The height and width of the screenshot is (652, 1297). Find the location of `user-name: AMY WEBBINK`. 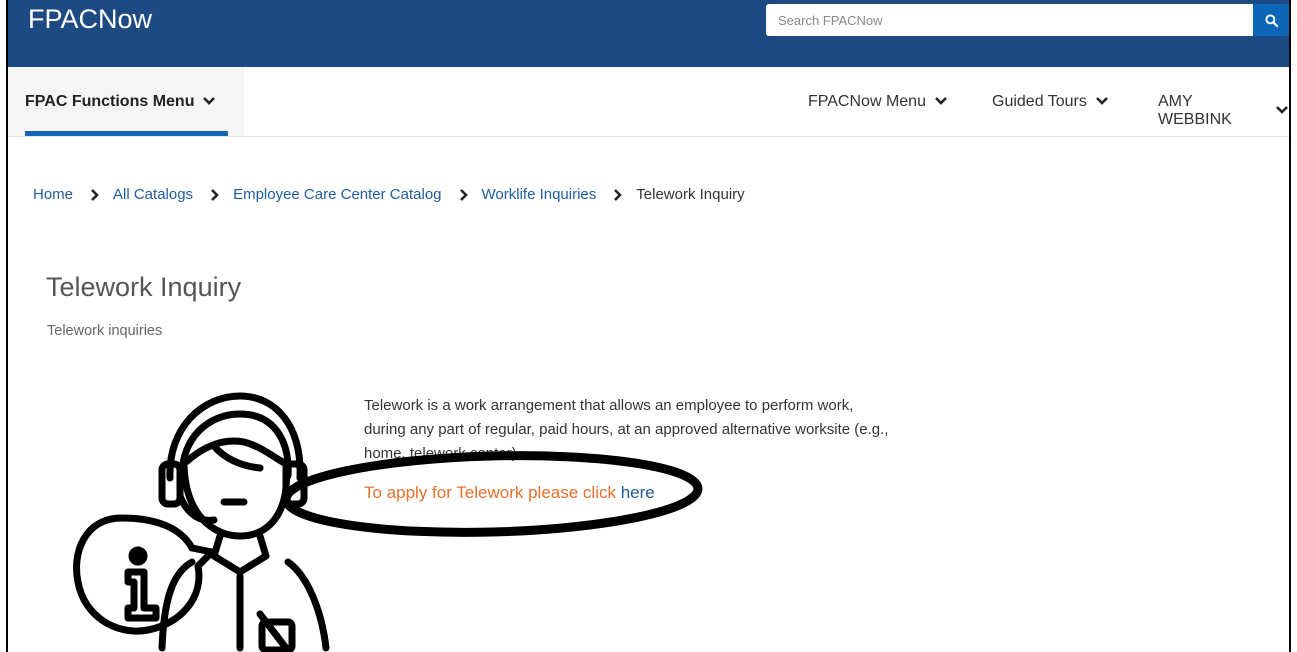

user-name: AMY WEBBINK is located at coordinates (1195, 110).